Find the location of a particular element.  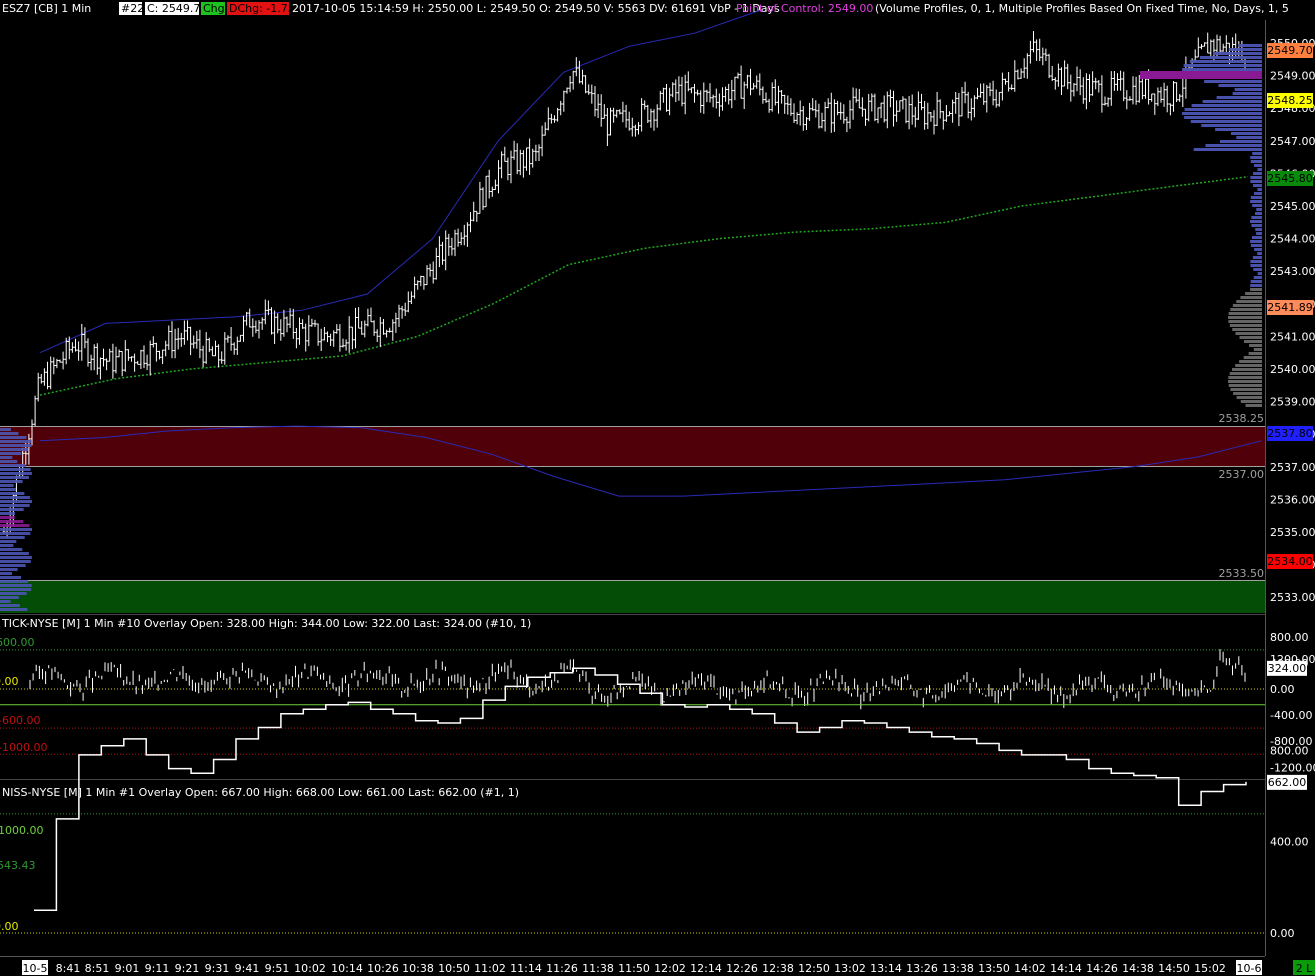

tick-axis-label: -1200.00 is located at coordinates (1292, 767).